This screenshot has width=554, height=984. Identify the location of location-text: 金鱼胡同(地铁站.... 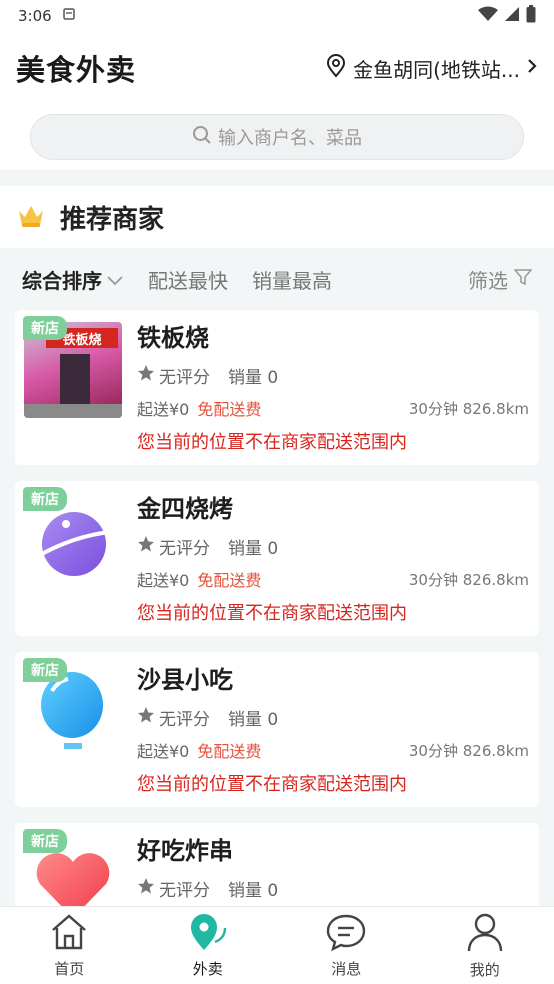
(436, 69).